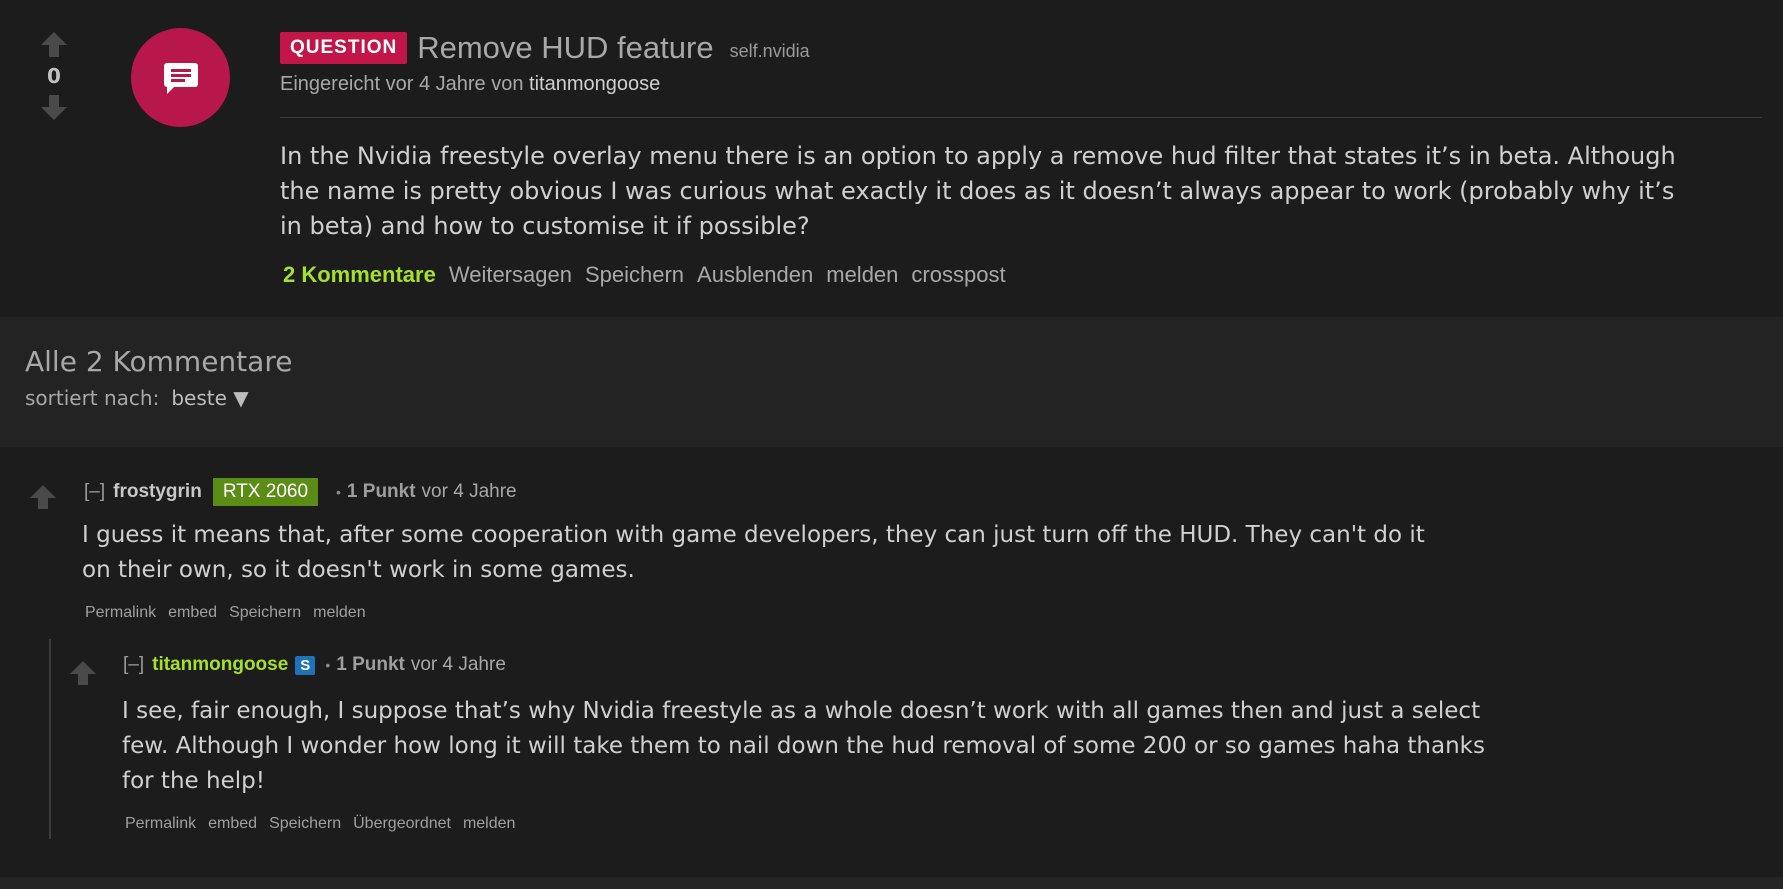 Image resolution: width=1783 pixels, height=889 pixels. Describe the element at coordinates (193, 781) in the screenshot. I see `comment-line: for the help!` at that location.